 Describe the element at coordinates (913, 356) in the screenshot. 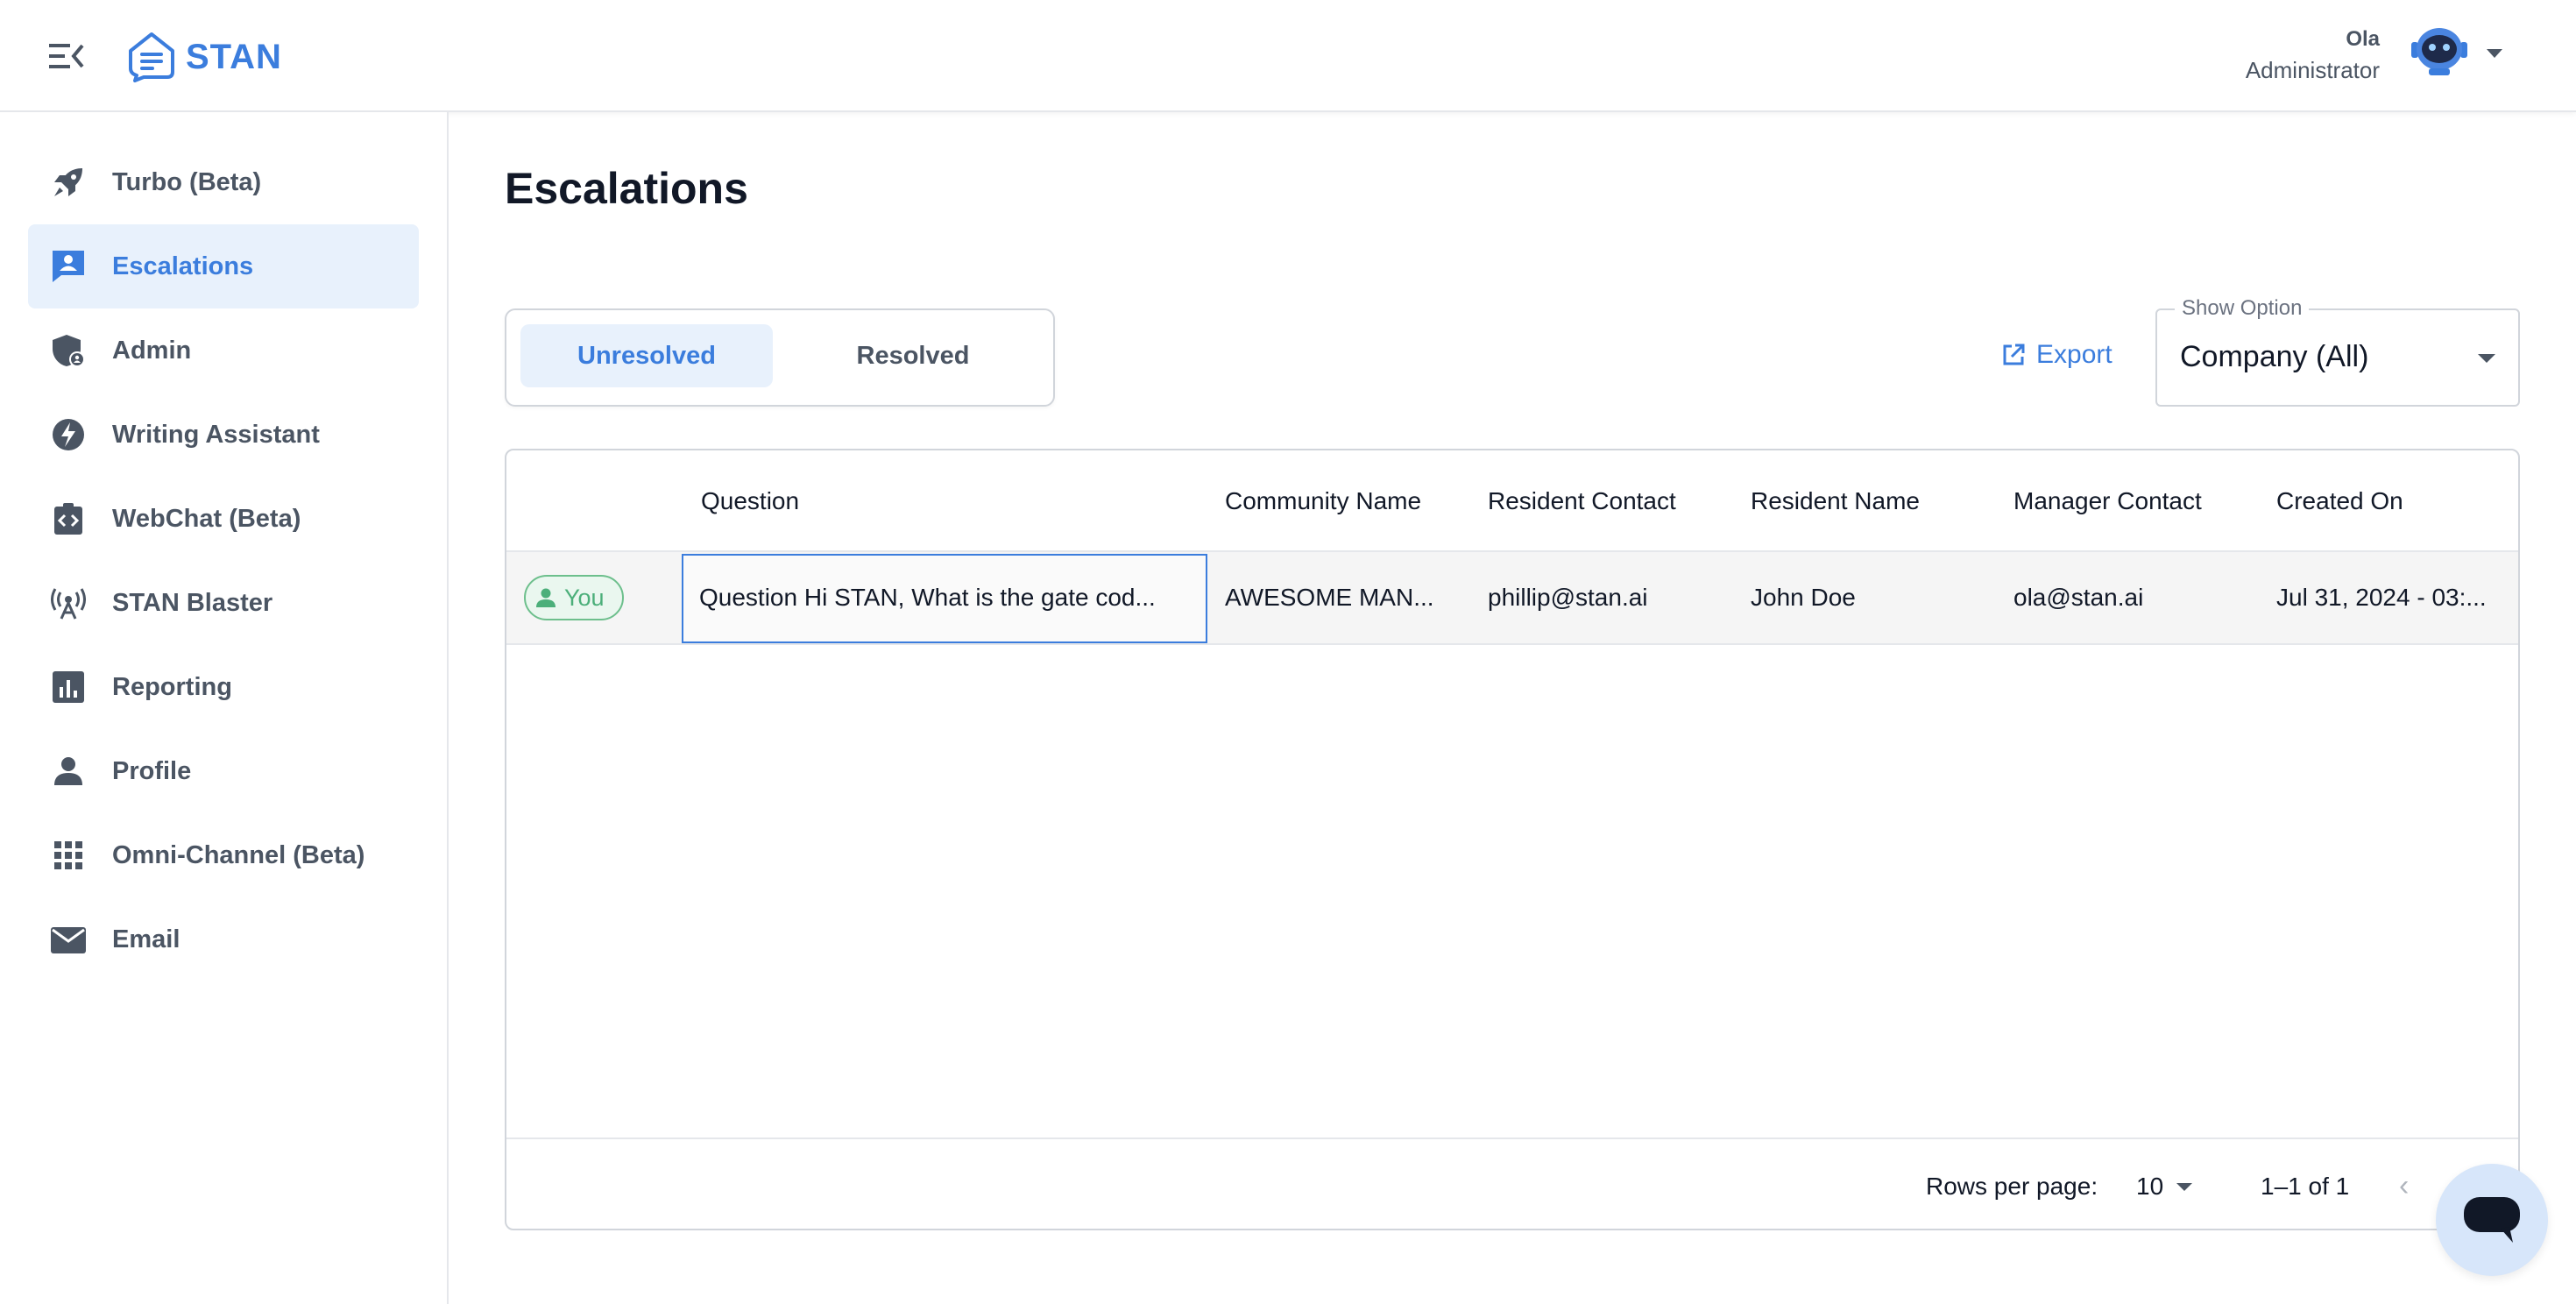

I see `tab-resolved: Resolved` at that location.